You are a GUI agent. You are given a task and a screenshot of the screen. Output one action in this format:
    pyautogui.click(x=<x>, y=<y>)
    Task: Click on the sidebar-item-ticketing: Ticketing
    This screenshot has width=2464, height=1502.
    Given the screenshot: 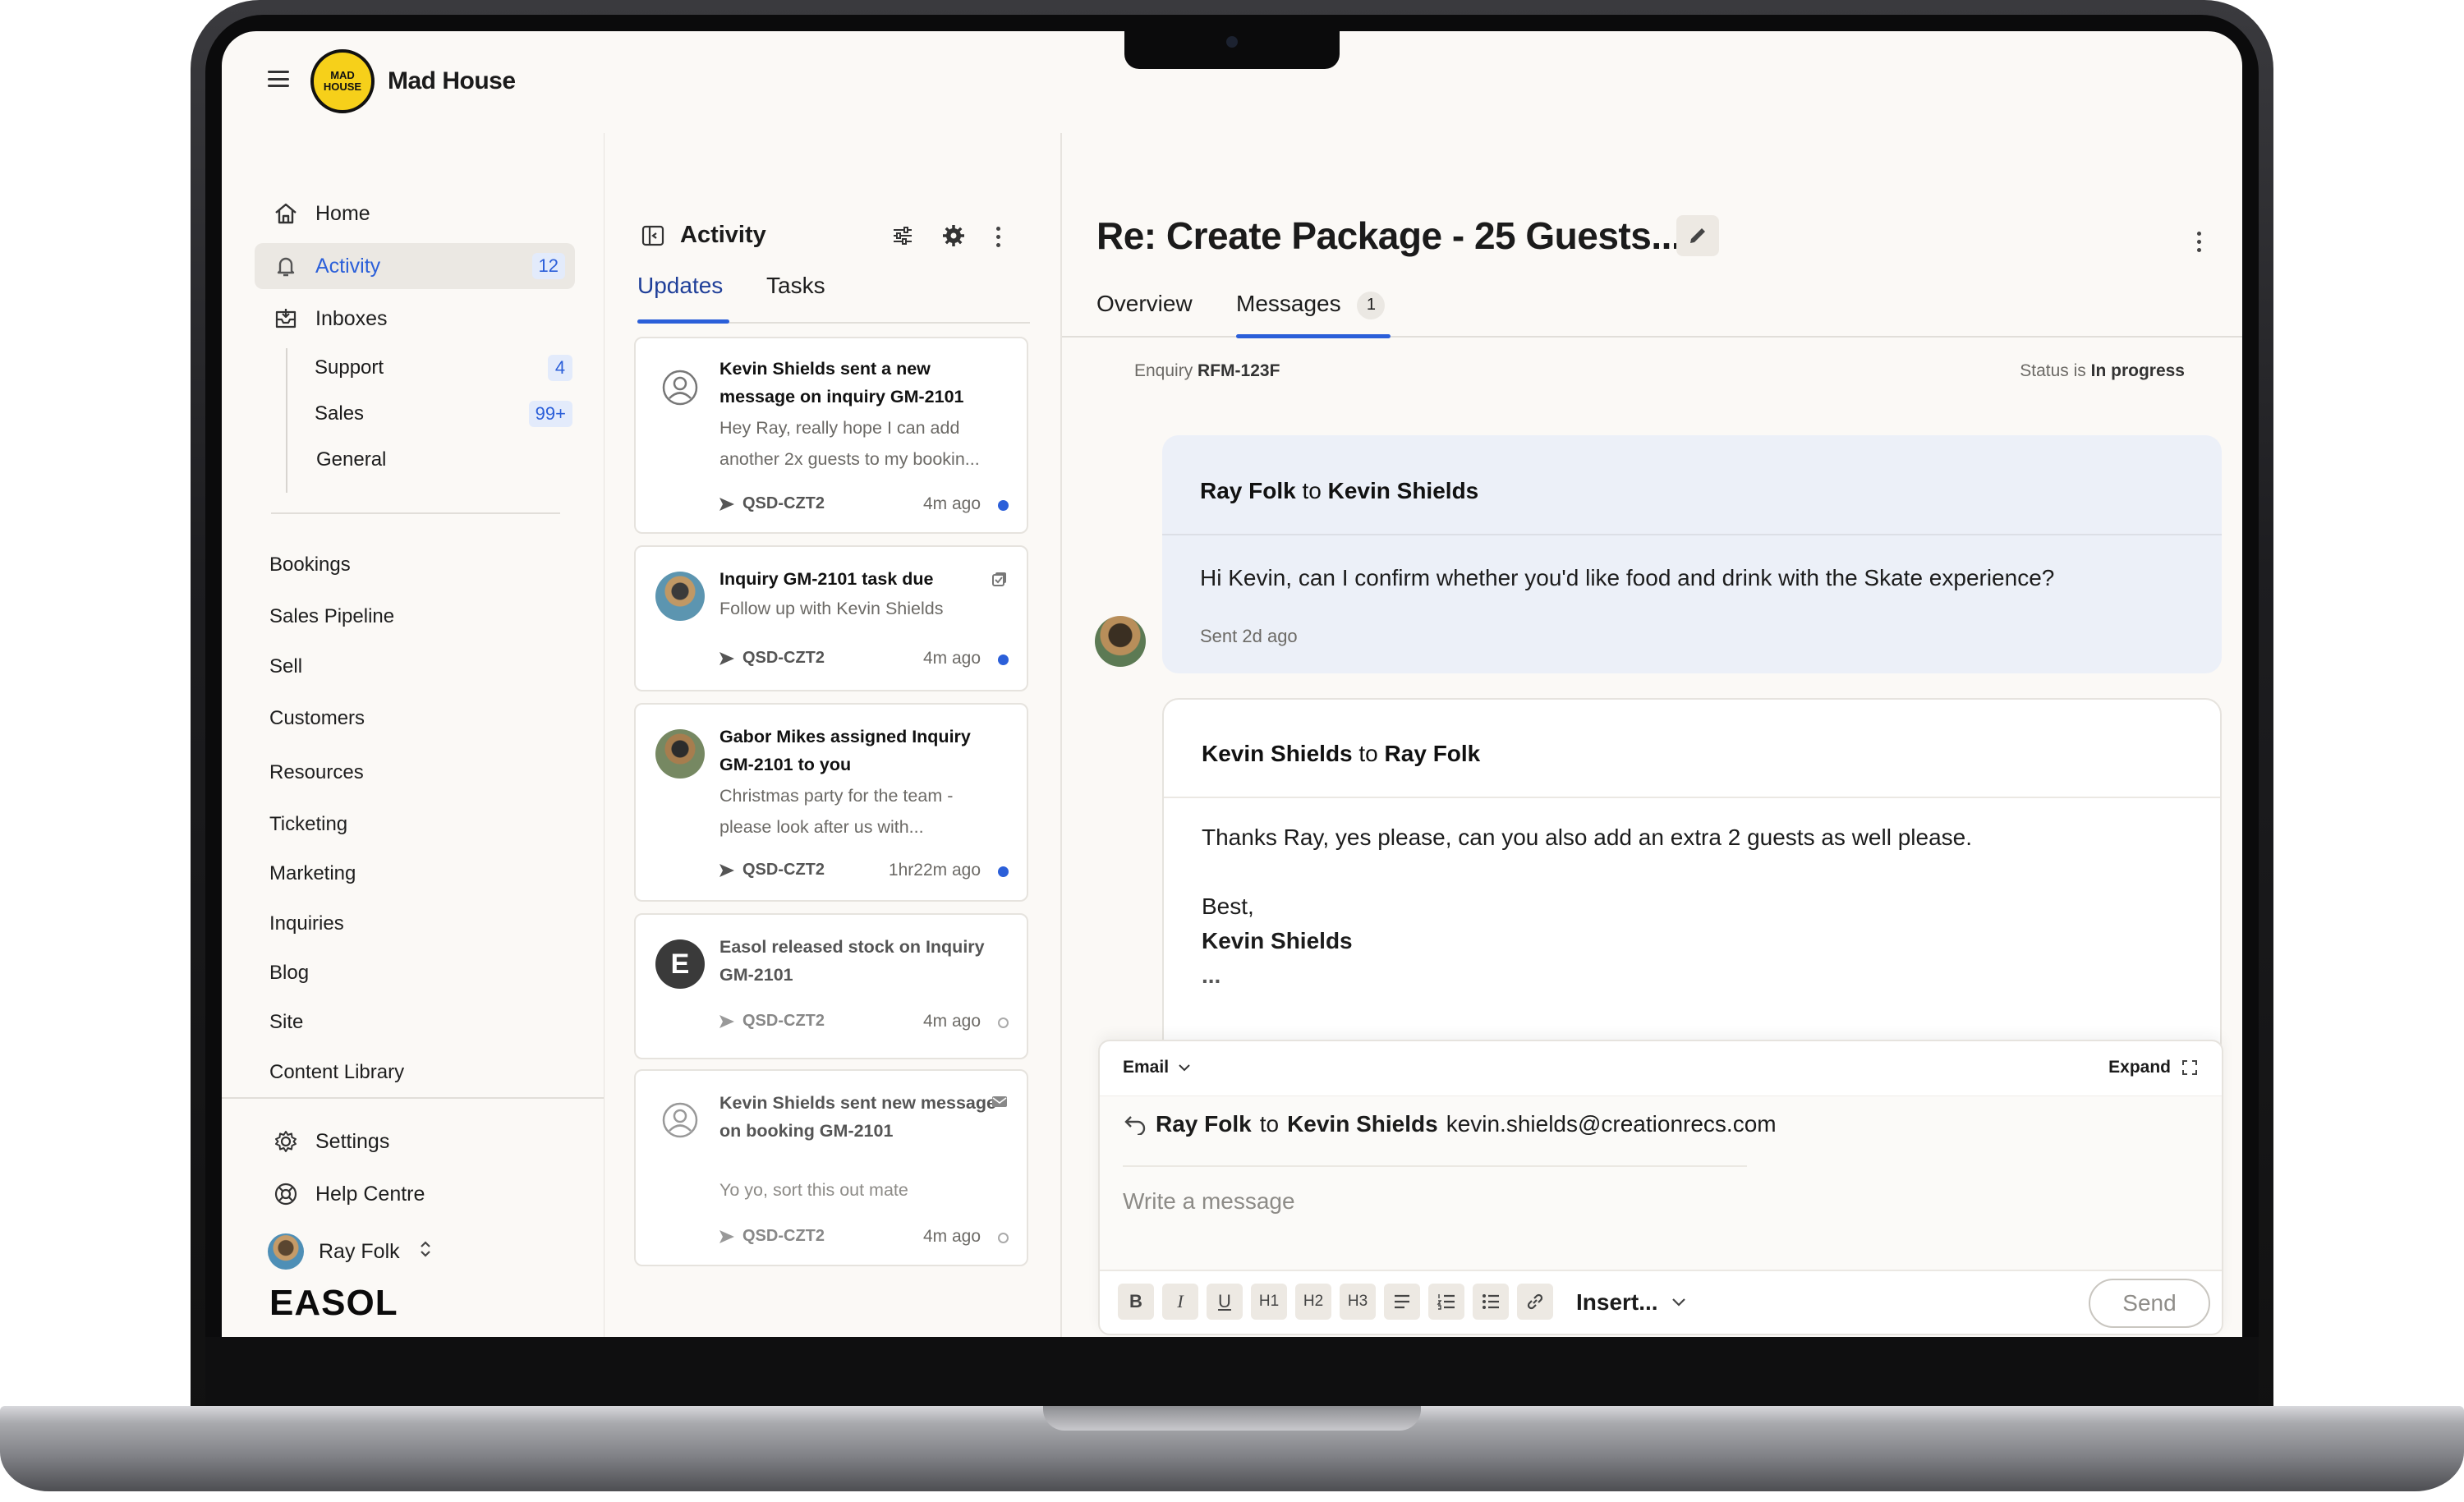 What is the action you would take?
    pyautogui.click(x=308, y=824)
    